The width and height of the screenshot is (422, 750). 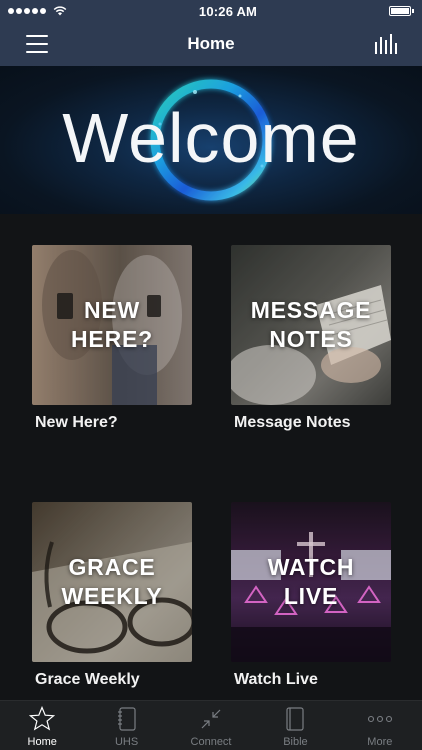 I want to click on notebook-icon, so click(x=126, y=719).